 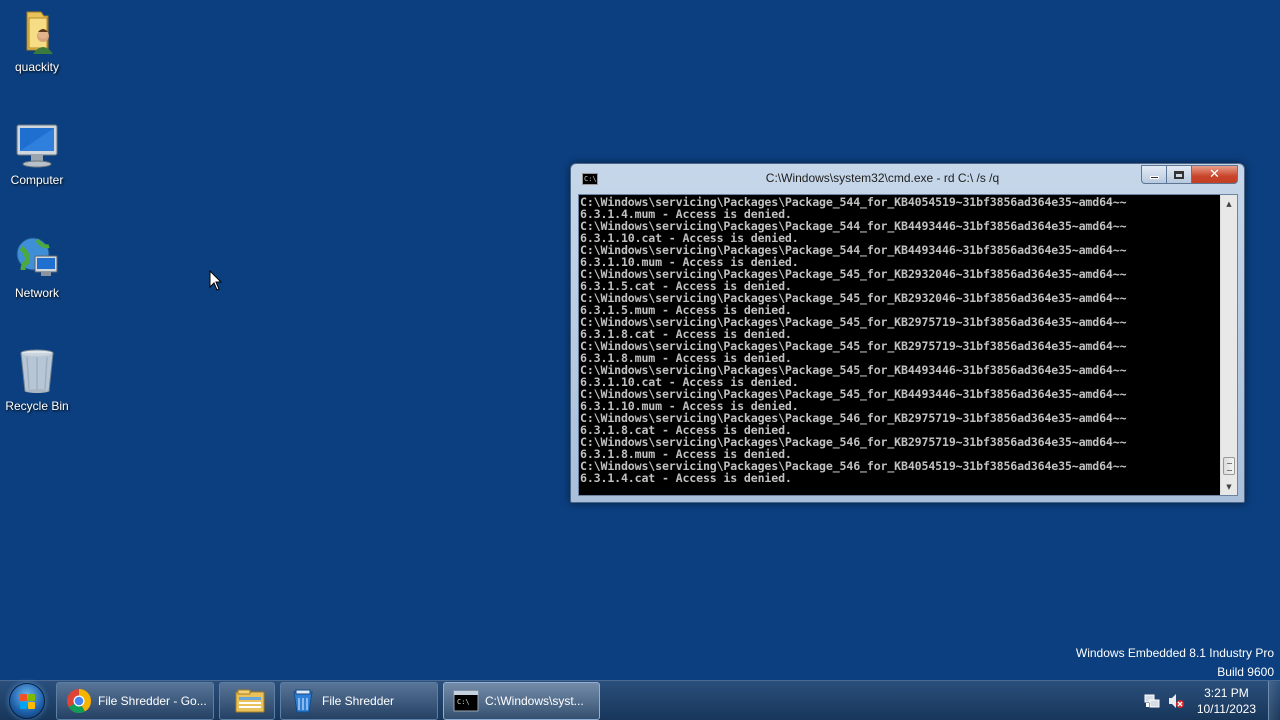 I want to click on taskbar-button-file-shredder: File Shredder, so click(x=359, y=701).